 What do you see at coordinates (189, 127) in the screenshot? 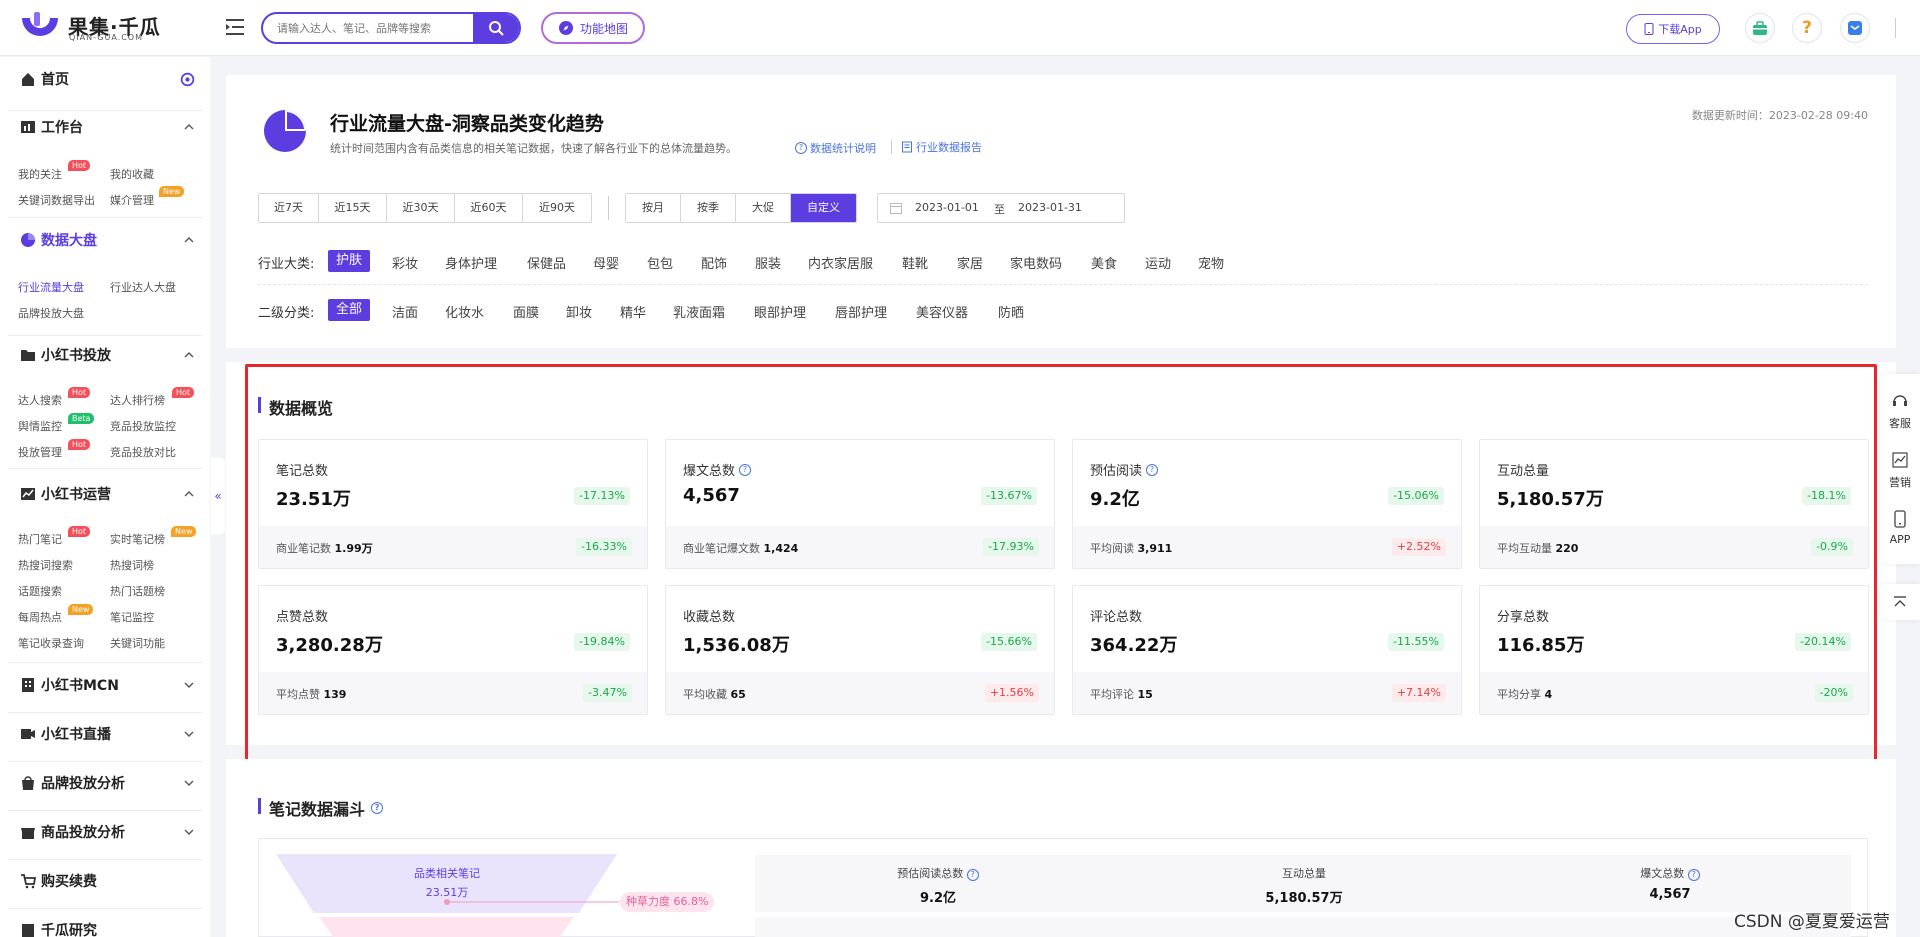
I see `chevron-up-icon` at bounding box center [189, 127].